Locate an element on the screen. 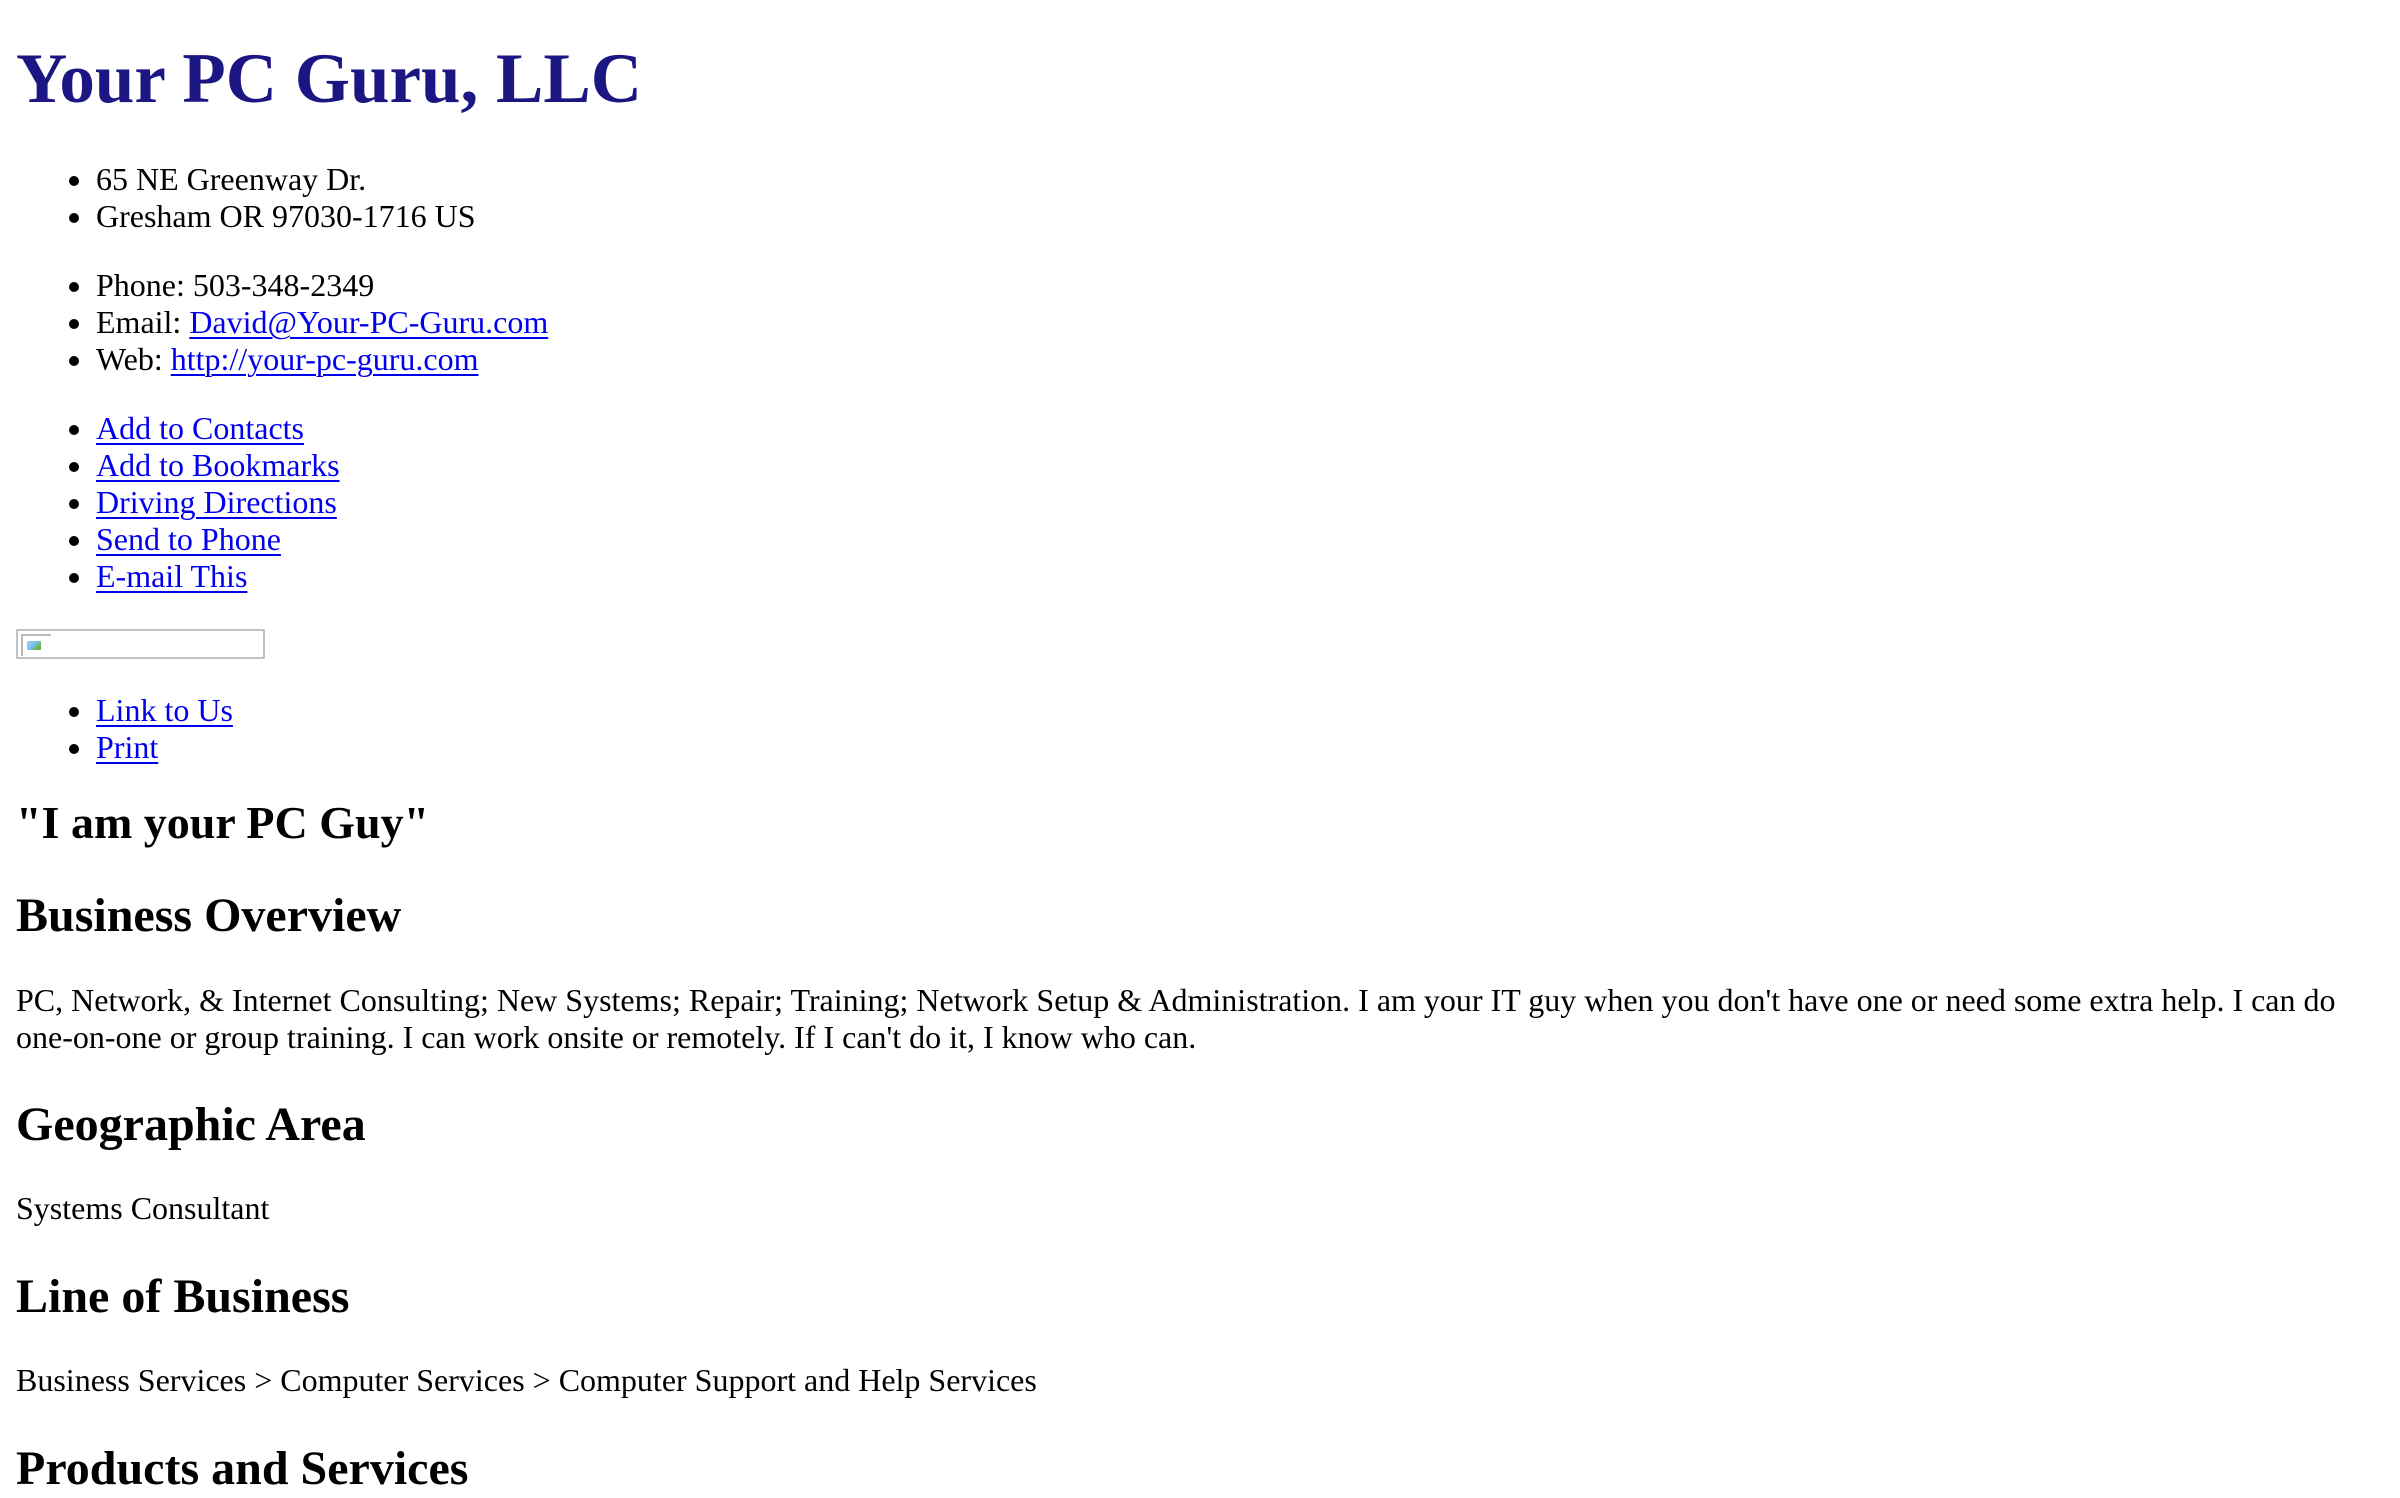 The width and height of the screenshot is (2400, 1498). email-link: David@Your-PC-Guru.com is located at coordinates (368, 322).